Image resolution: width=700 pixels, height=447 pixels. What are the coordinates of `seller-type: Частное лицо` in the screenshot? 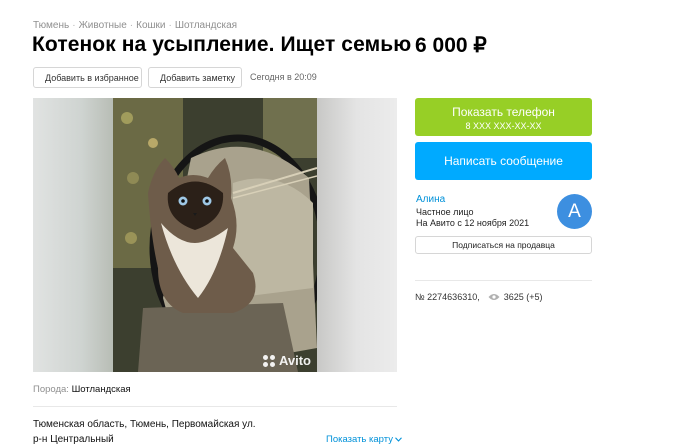 It's located at (445, 212).